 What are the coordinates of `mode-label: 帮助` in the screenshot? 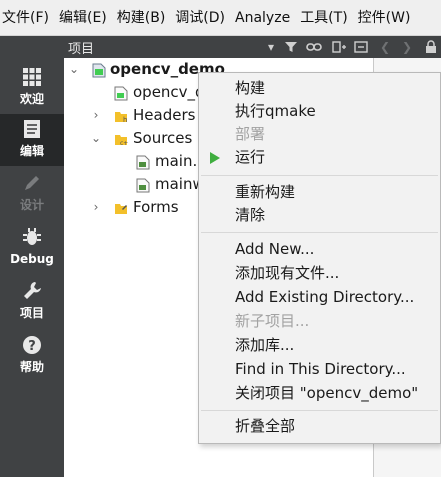 It's located at (31, 367).